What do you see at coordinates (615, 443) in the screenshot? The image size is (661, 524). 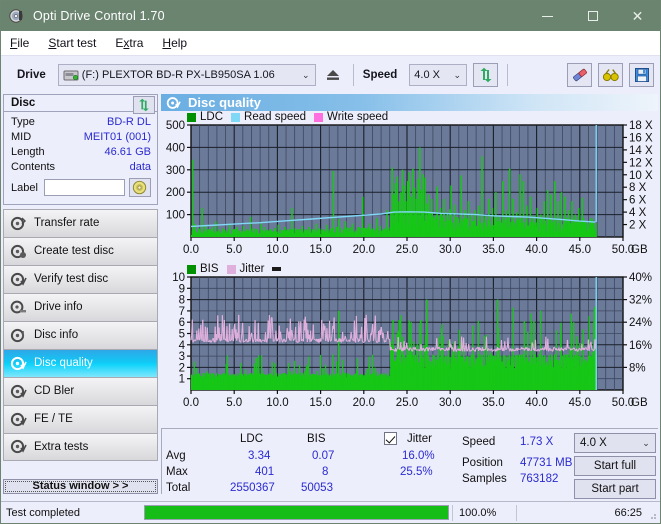 I see `test-speed-select: 4.0 X ⌄` at bounding box center [615, 443].